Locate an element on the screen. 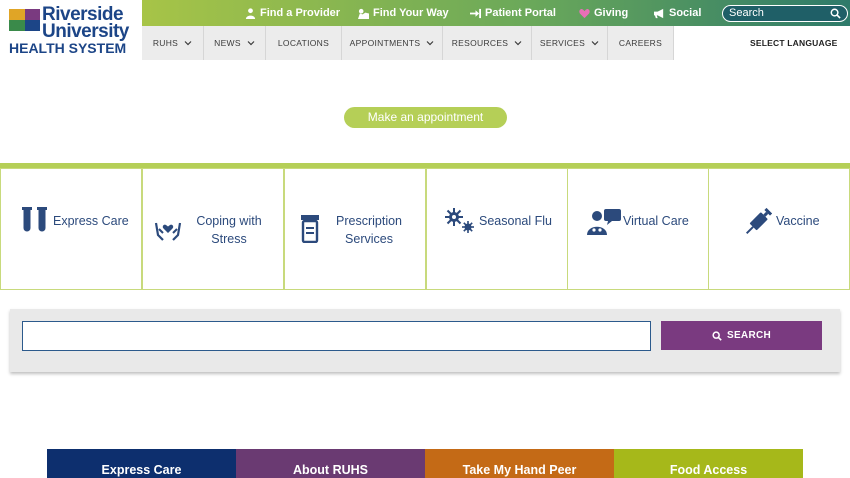 Image resolution: width=850 pixels, height=478 pixels. hands-heart-icon is located at coordinates (168, 231).